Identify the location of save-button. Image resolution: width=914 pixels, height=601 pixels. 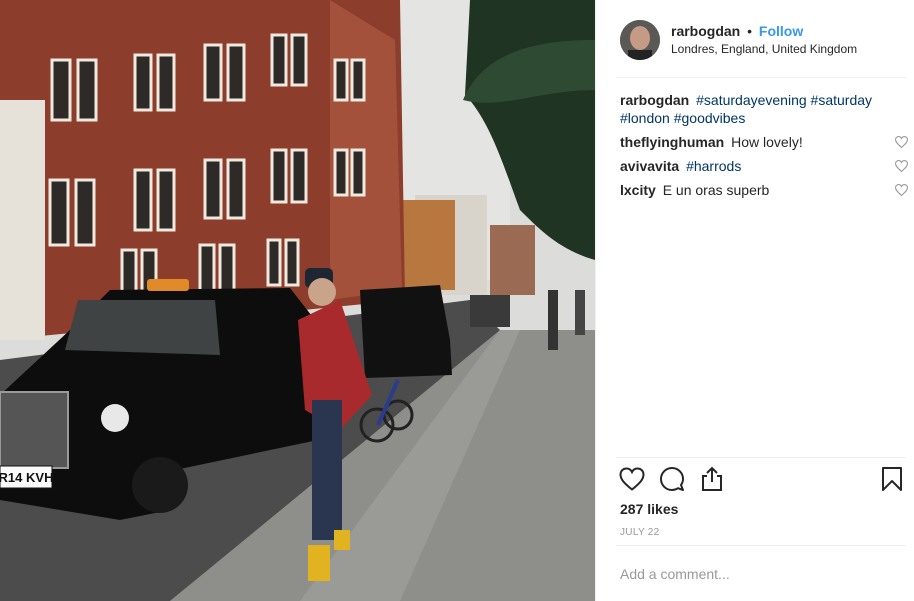
(892, 479).